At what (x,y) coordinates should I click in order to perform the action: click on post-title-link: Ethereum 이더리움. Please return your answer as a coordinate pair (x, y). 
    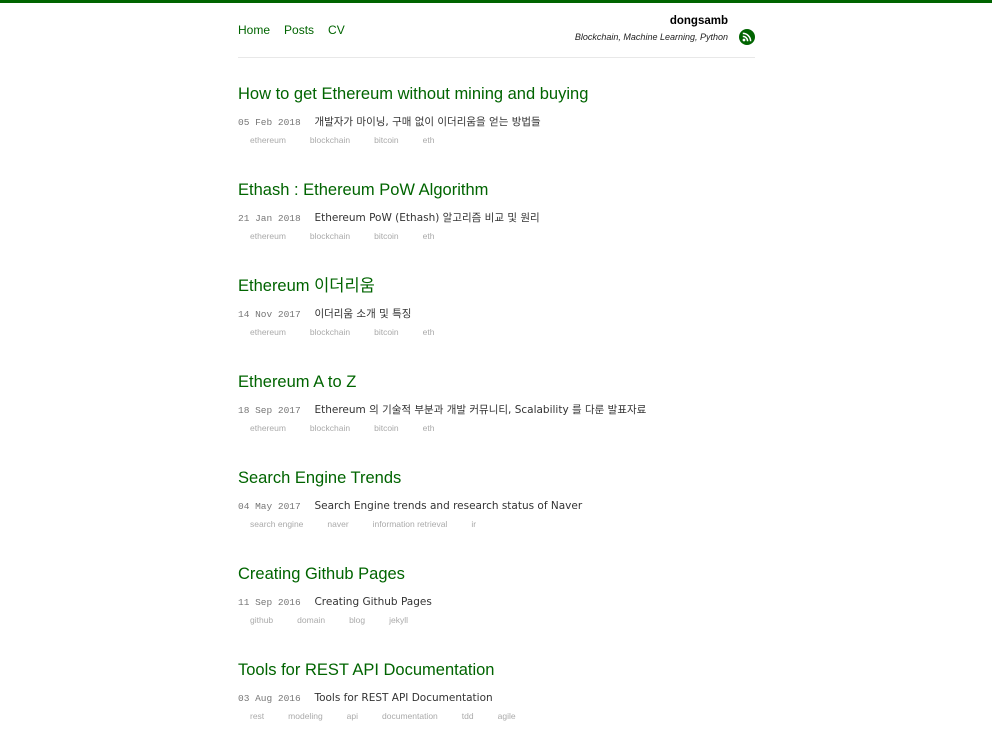
    Looking at the image, I should click on (538, 286).